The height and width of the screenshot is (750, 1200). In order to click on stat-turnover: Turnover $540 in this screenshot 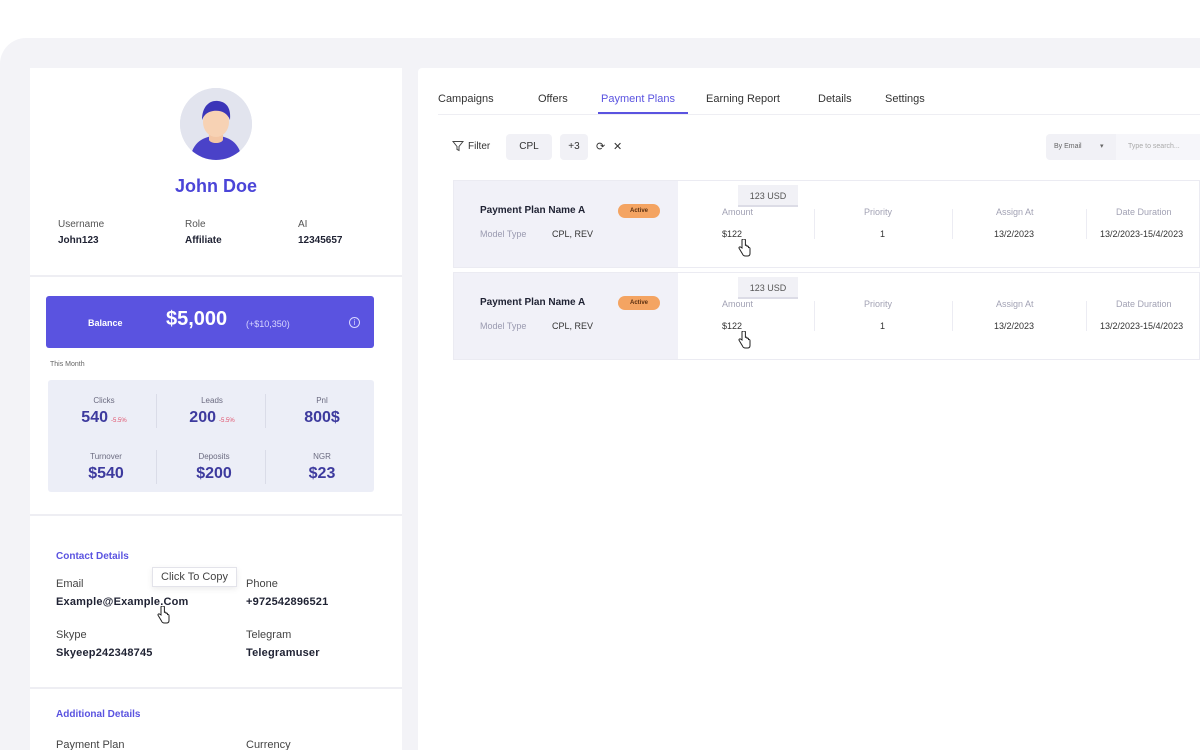, I will do `click(106, 467)`.